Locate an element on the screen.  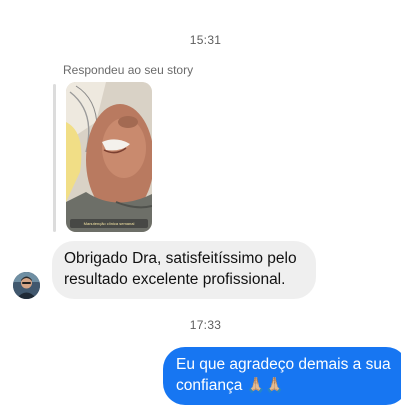
story-image is located at coordinates (109, 157).